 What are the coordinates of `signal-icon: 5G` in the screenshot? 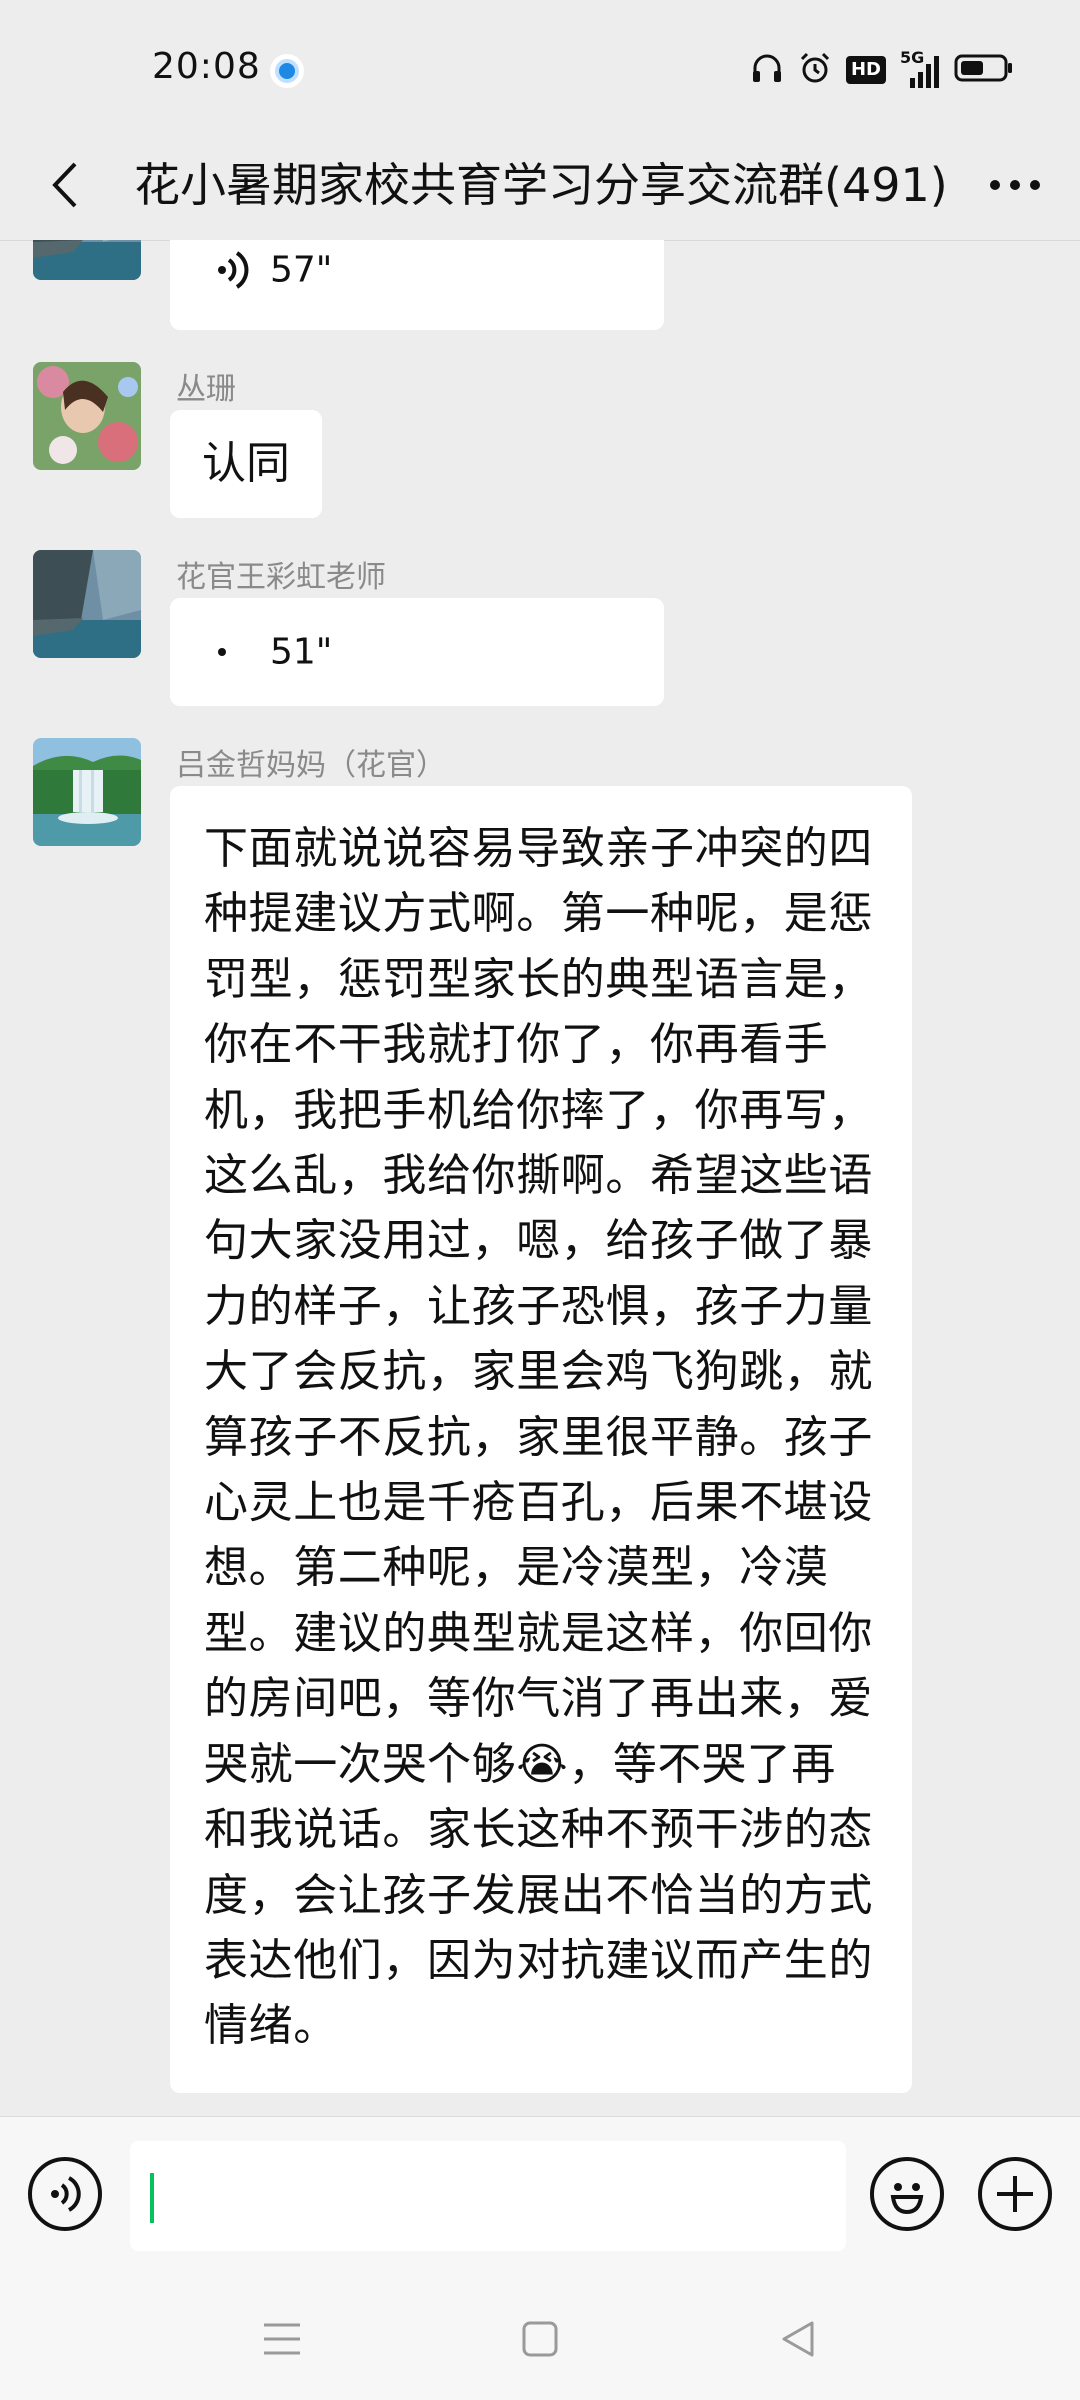 It's located at (920, 69).